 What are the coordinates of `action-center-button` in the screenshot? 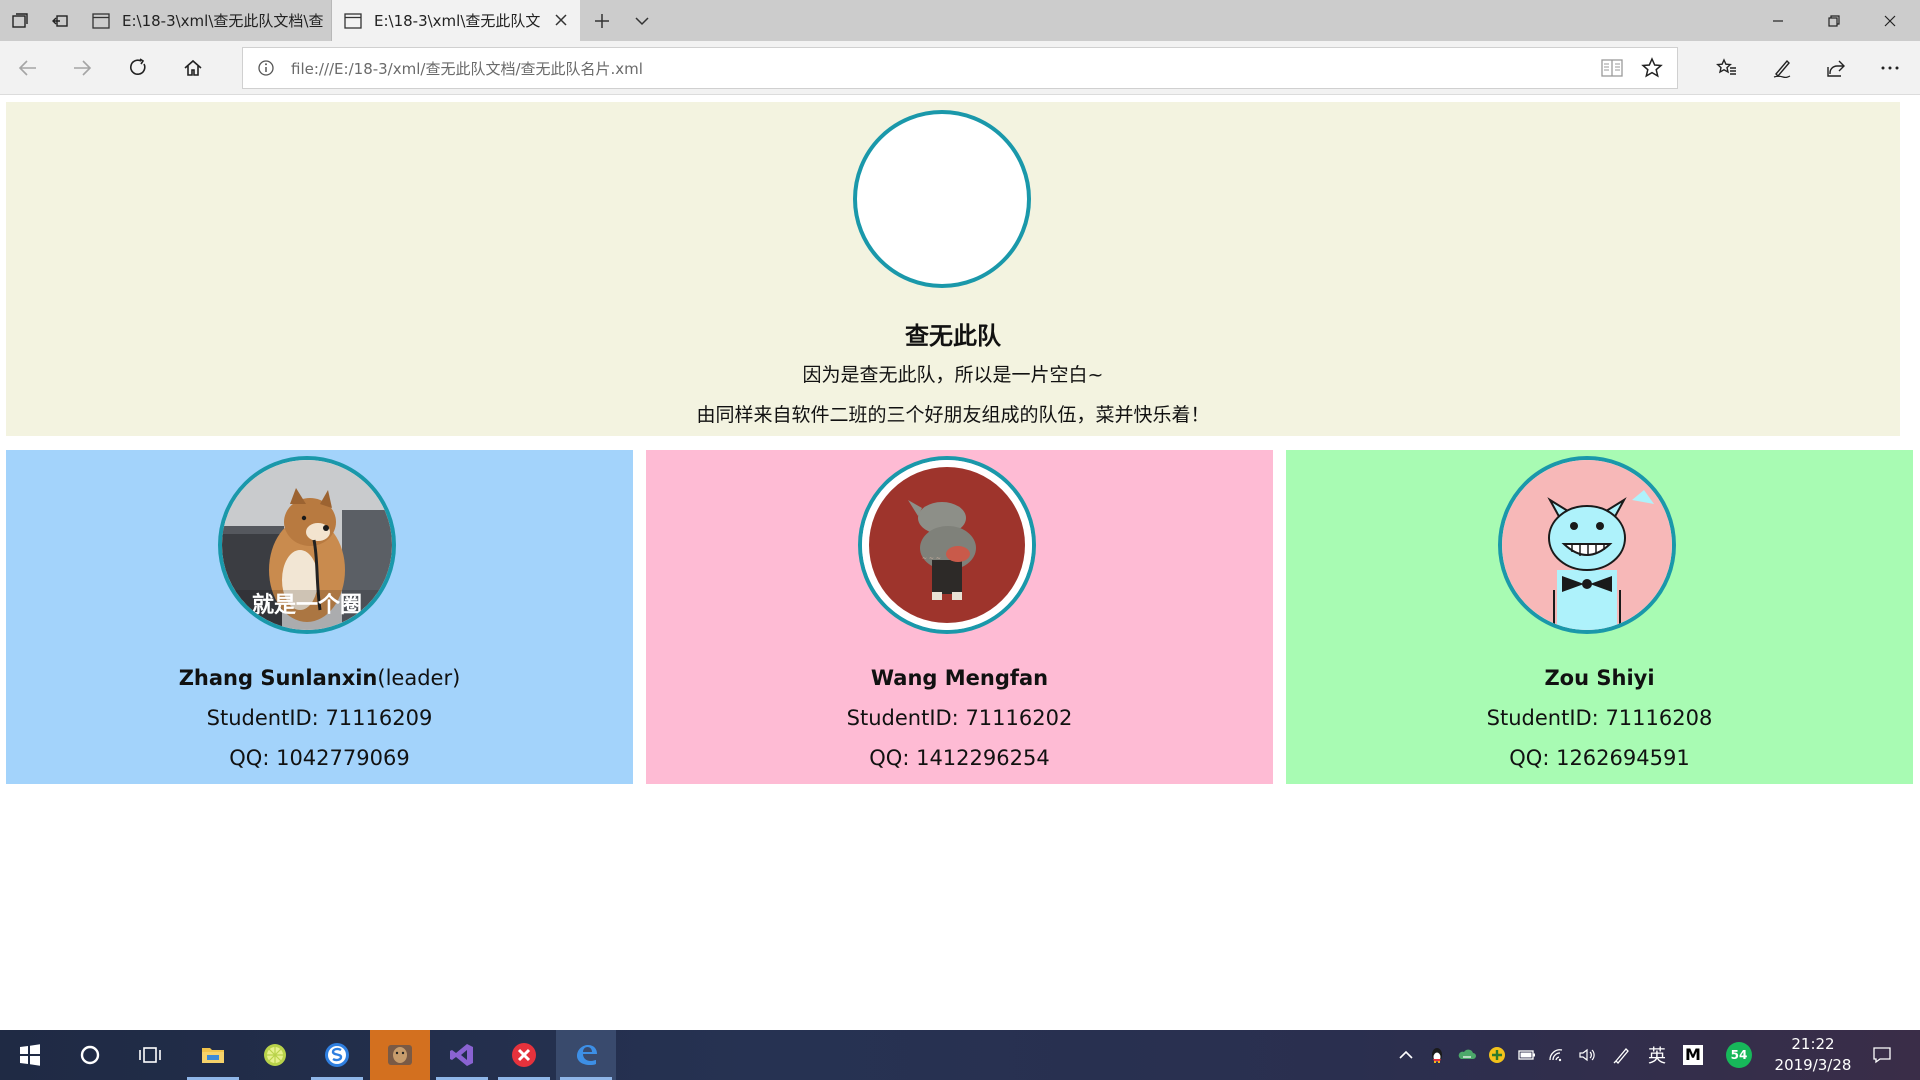 It's located at (1882, 1055).